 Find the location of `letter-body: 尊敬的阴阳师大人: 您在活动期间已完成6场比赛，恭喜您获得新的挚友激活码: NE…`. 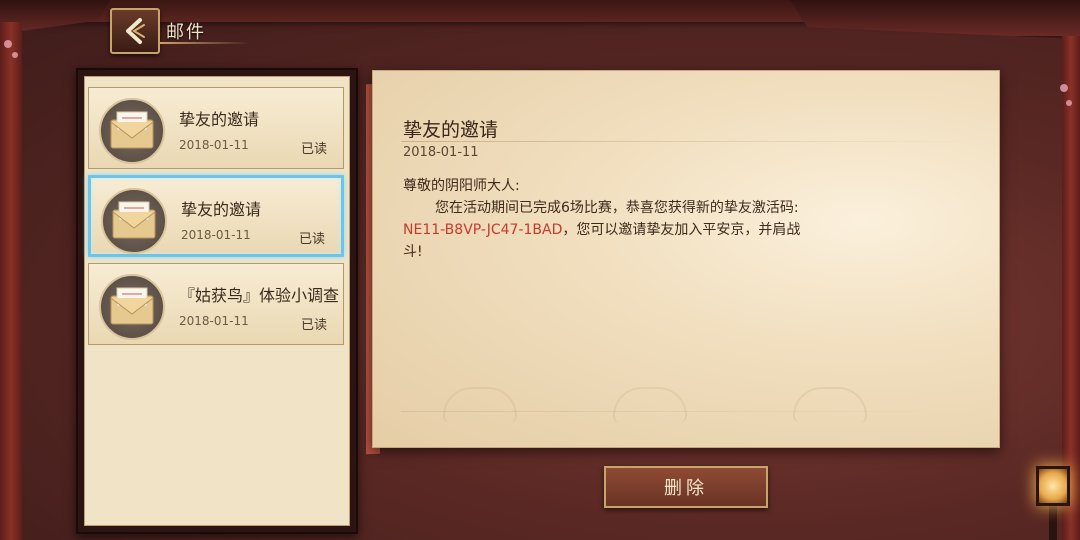

letter-body: 尊敬的阴阳师大人: 您在活动期间已完成6场比赛，恭喜您获得新的挚友激活码: NE… is located at coordinates (653, 219).